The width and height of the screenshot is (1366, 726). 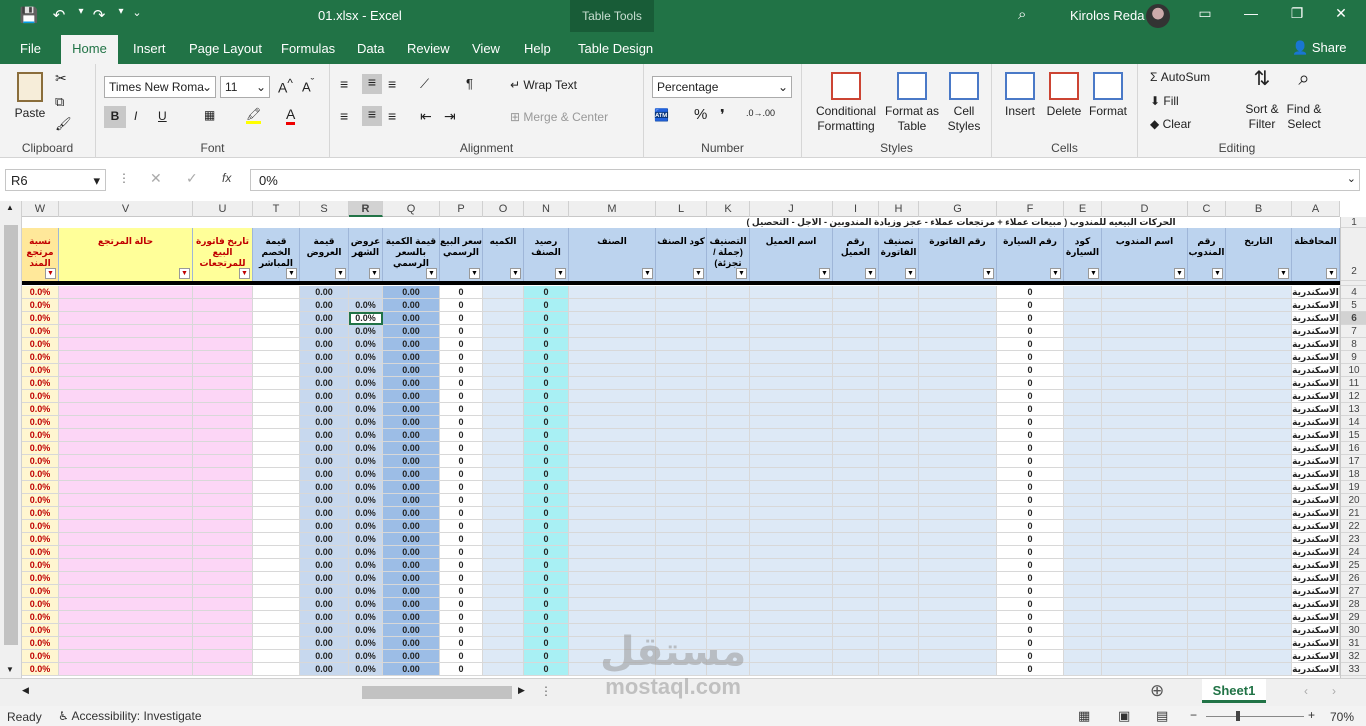 What do you see at coordinates (1306, 691) in the screenshot?
I see `prev-sheet-icon: ‹` at bounding box center [1306, 691].